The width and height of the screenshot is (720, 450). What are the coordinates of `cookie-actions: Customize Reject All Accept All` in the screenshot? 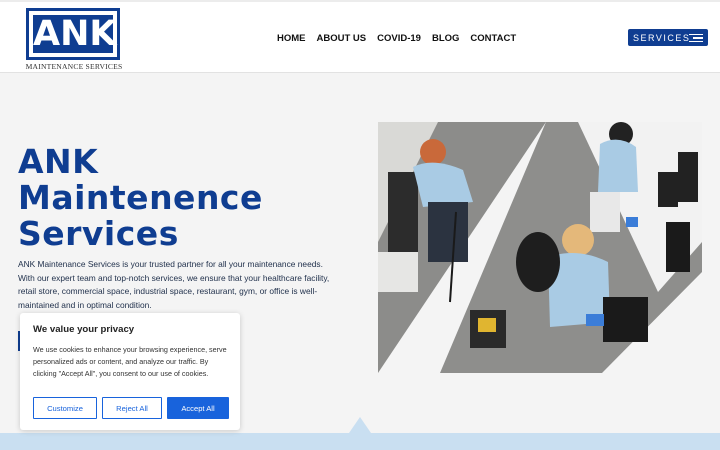 It's located at (131, 408).